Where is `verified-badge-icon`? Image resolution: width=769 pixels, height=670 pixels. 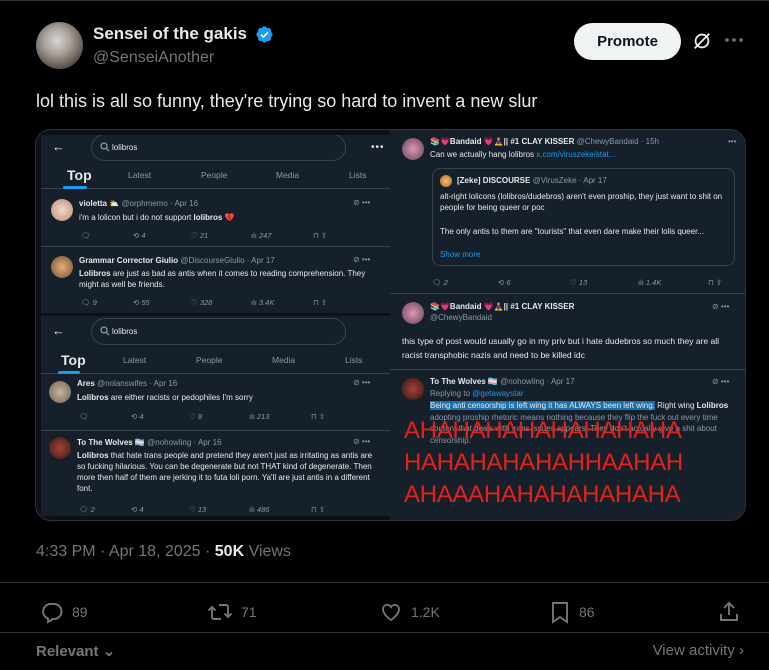 verified-badge-icon is located at coordinates (264, 34).